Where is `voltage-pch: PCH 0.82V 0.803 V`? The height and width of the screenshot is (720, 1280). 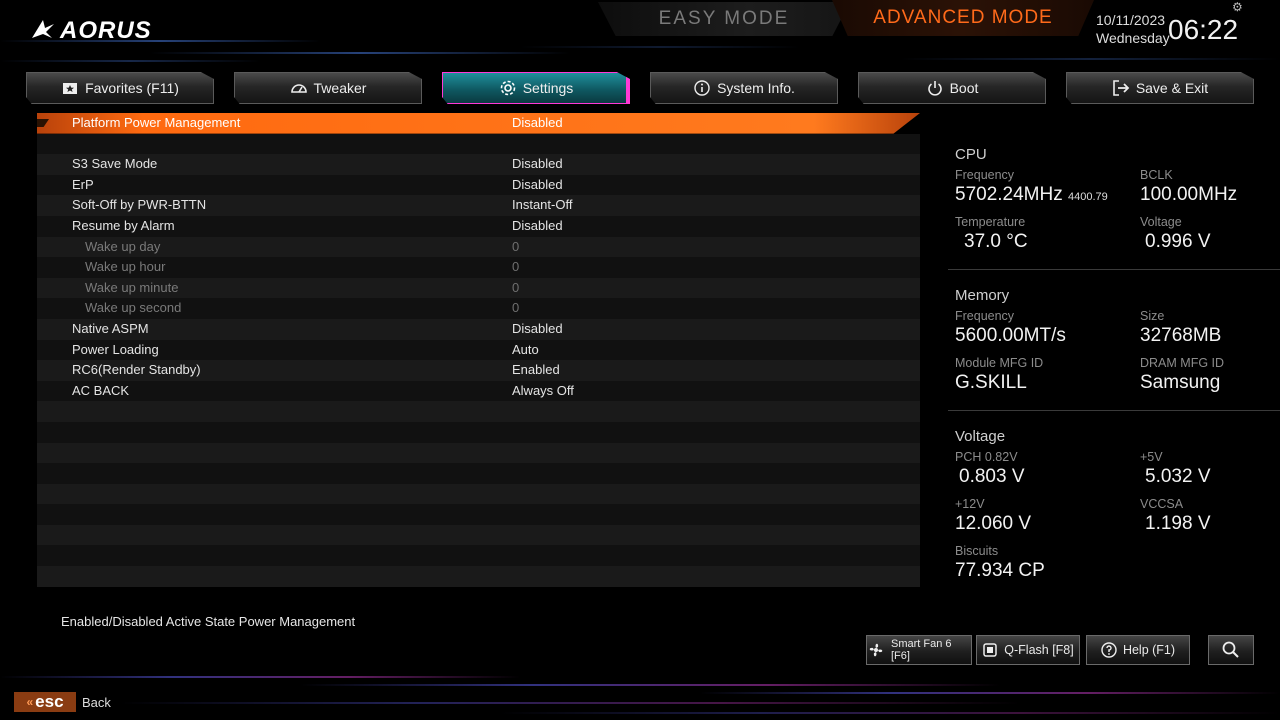
voltage-pch: PCH 0.82V 0.803 V is located at coordinates (1040, 470).